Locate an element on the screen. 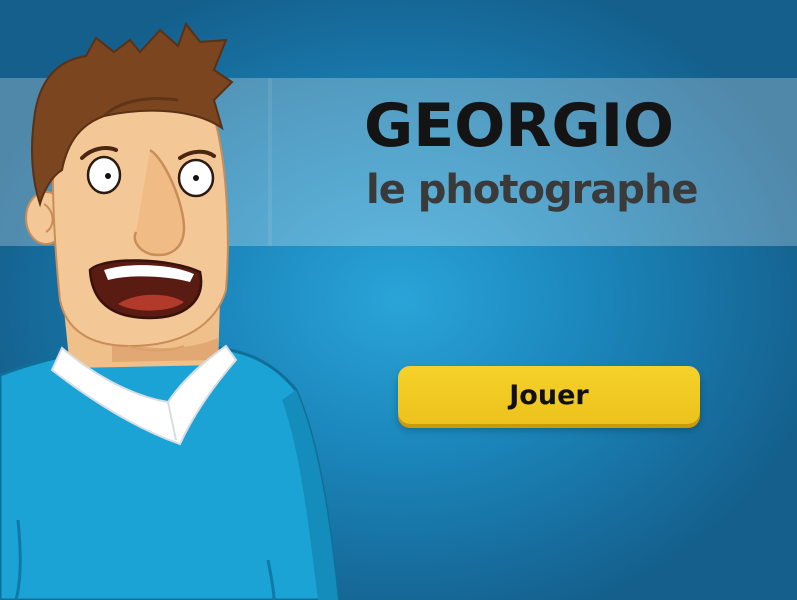 This screenshot has width=797, height=600. game-title: GEORGIO is located at coordinates (519, 126).